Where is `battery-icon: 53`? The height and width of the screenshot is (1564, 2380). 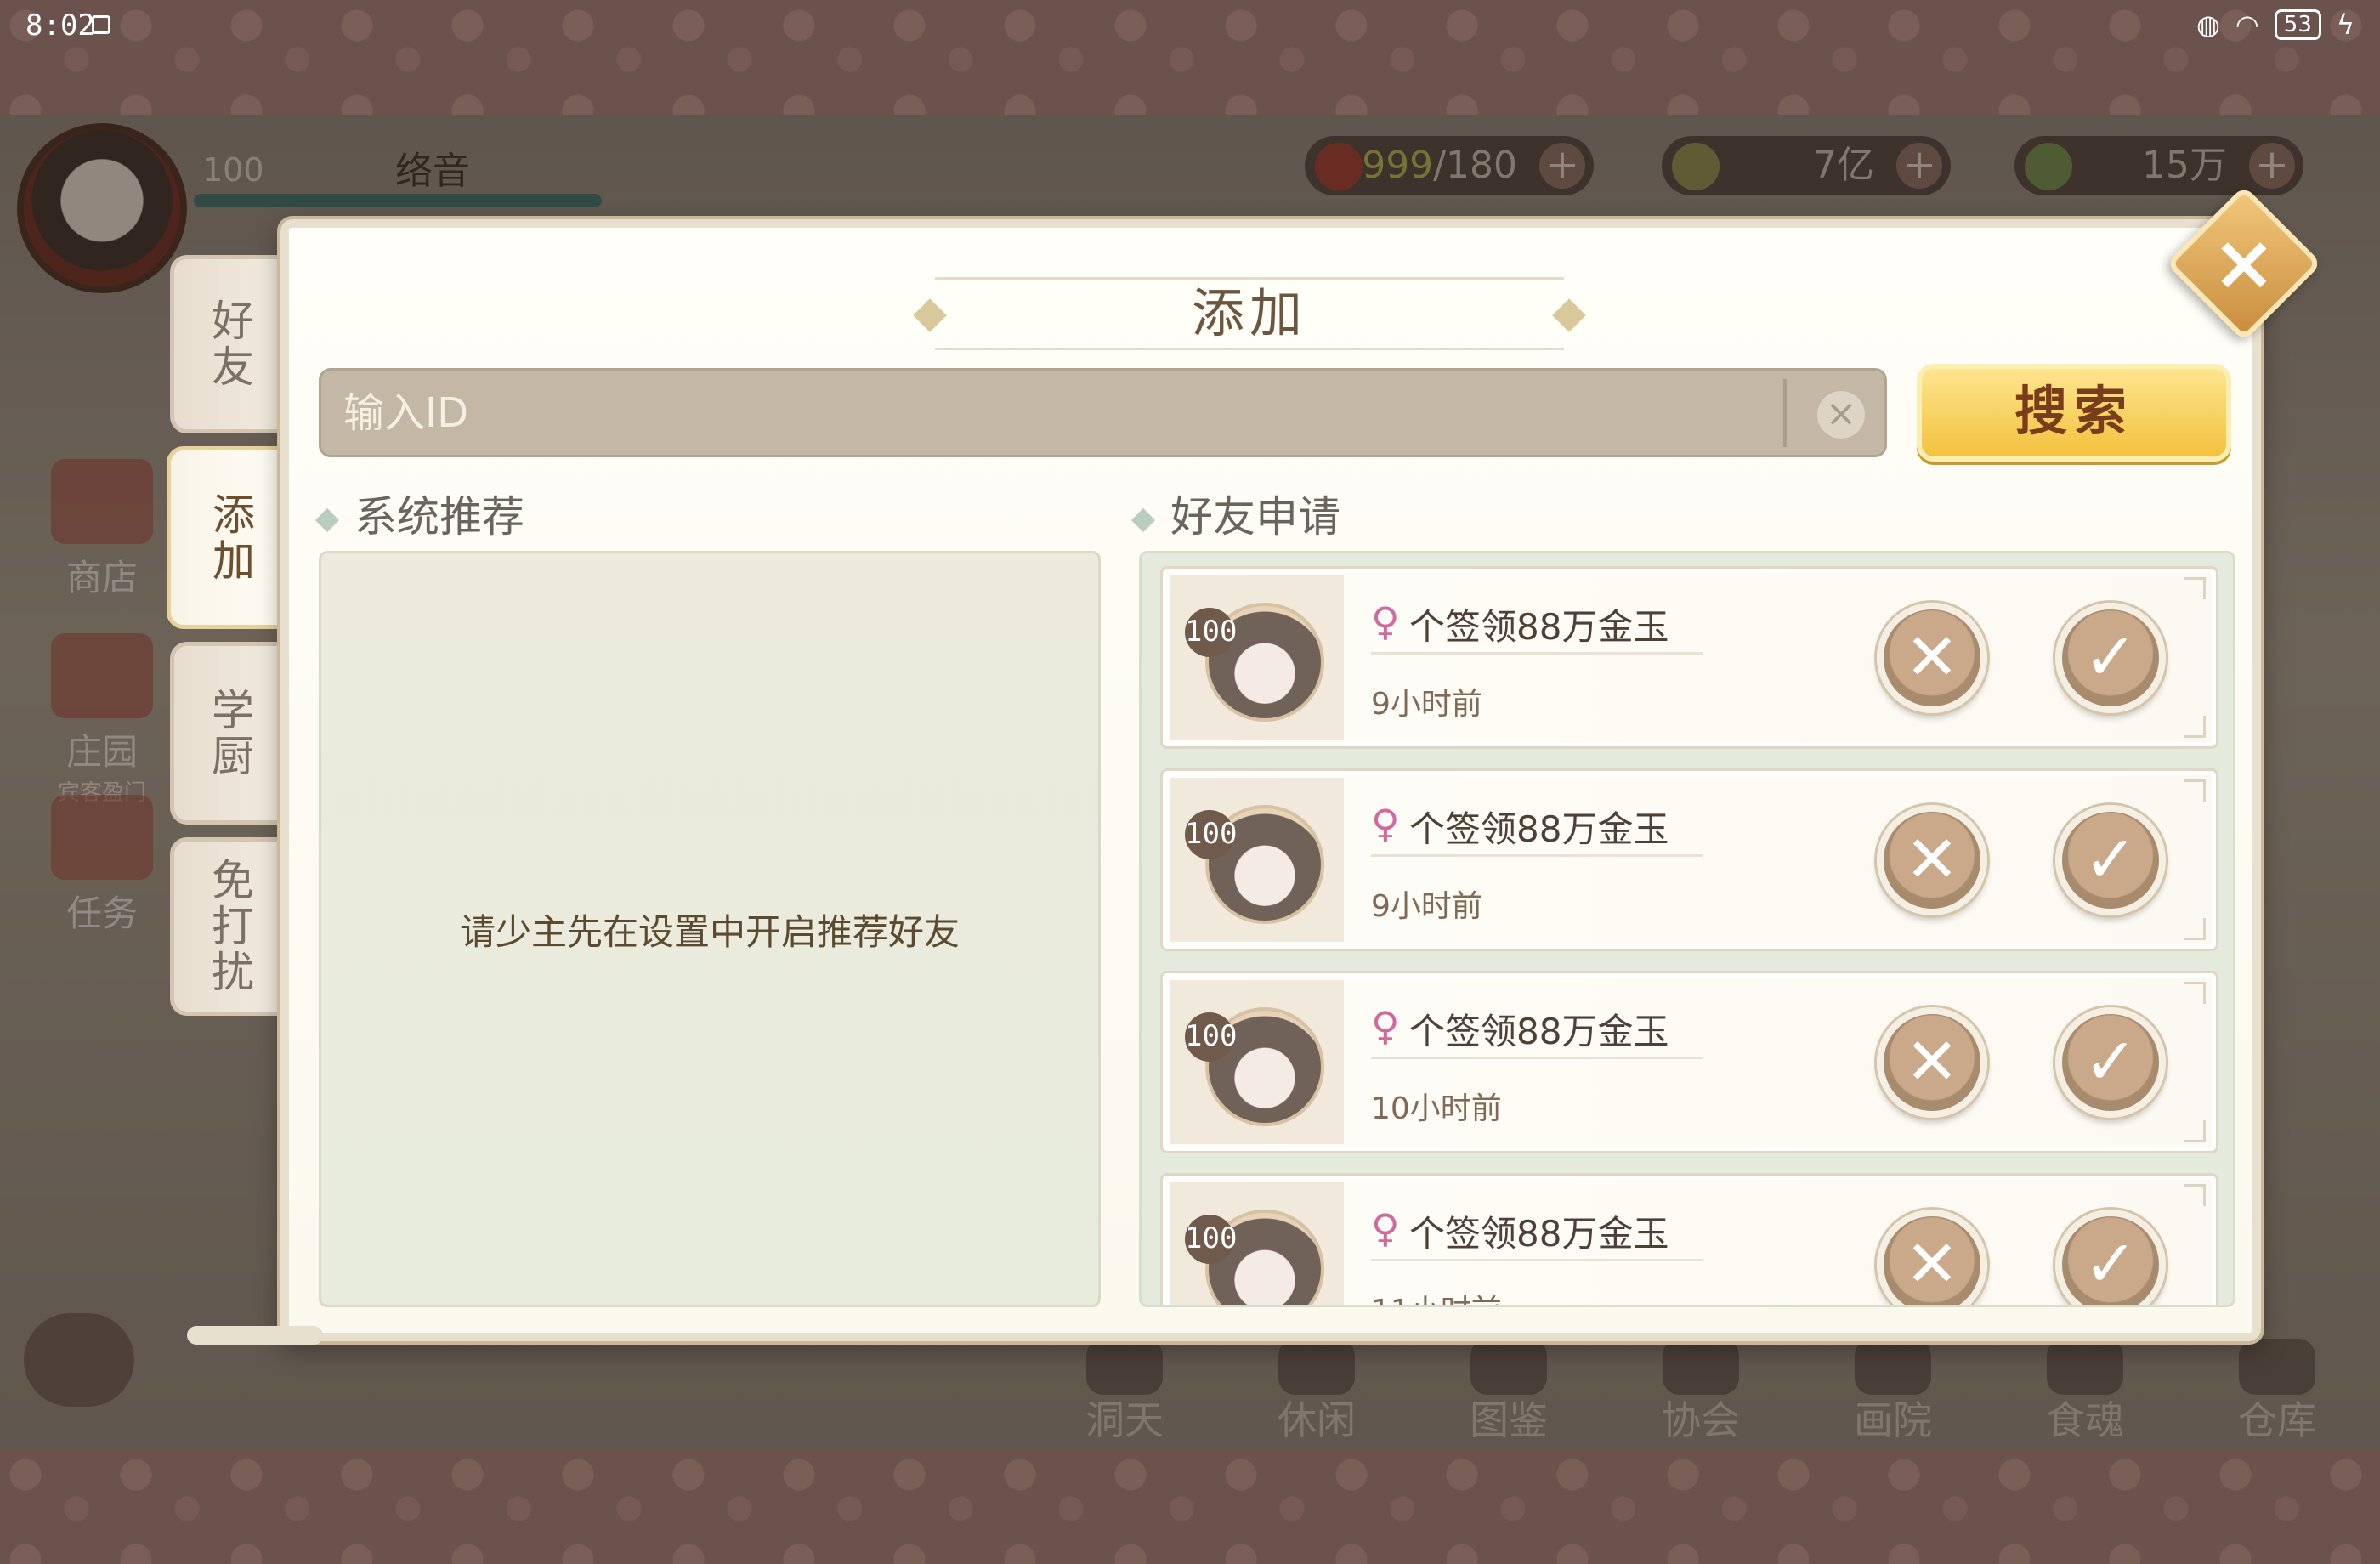
battery-icon: 53 is located at coordinates (2297, 24).